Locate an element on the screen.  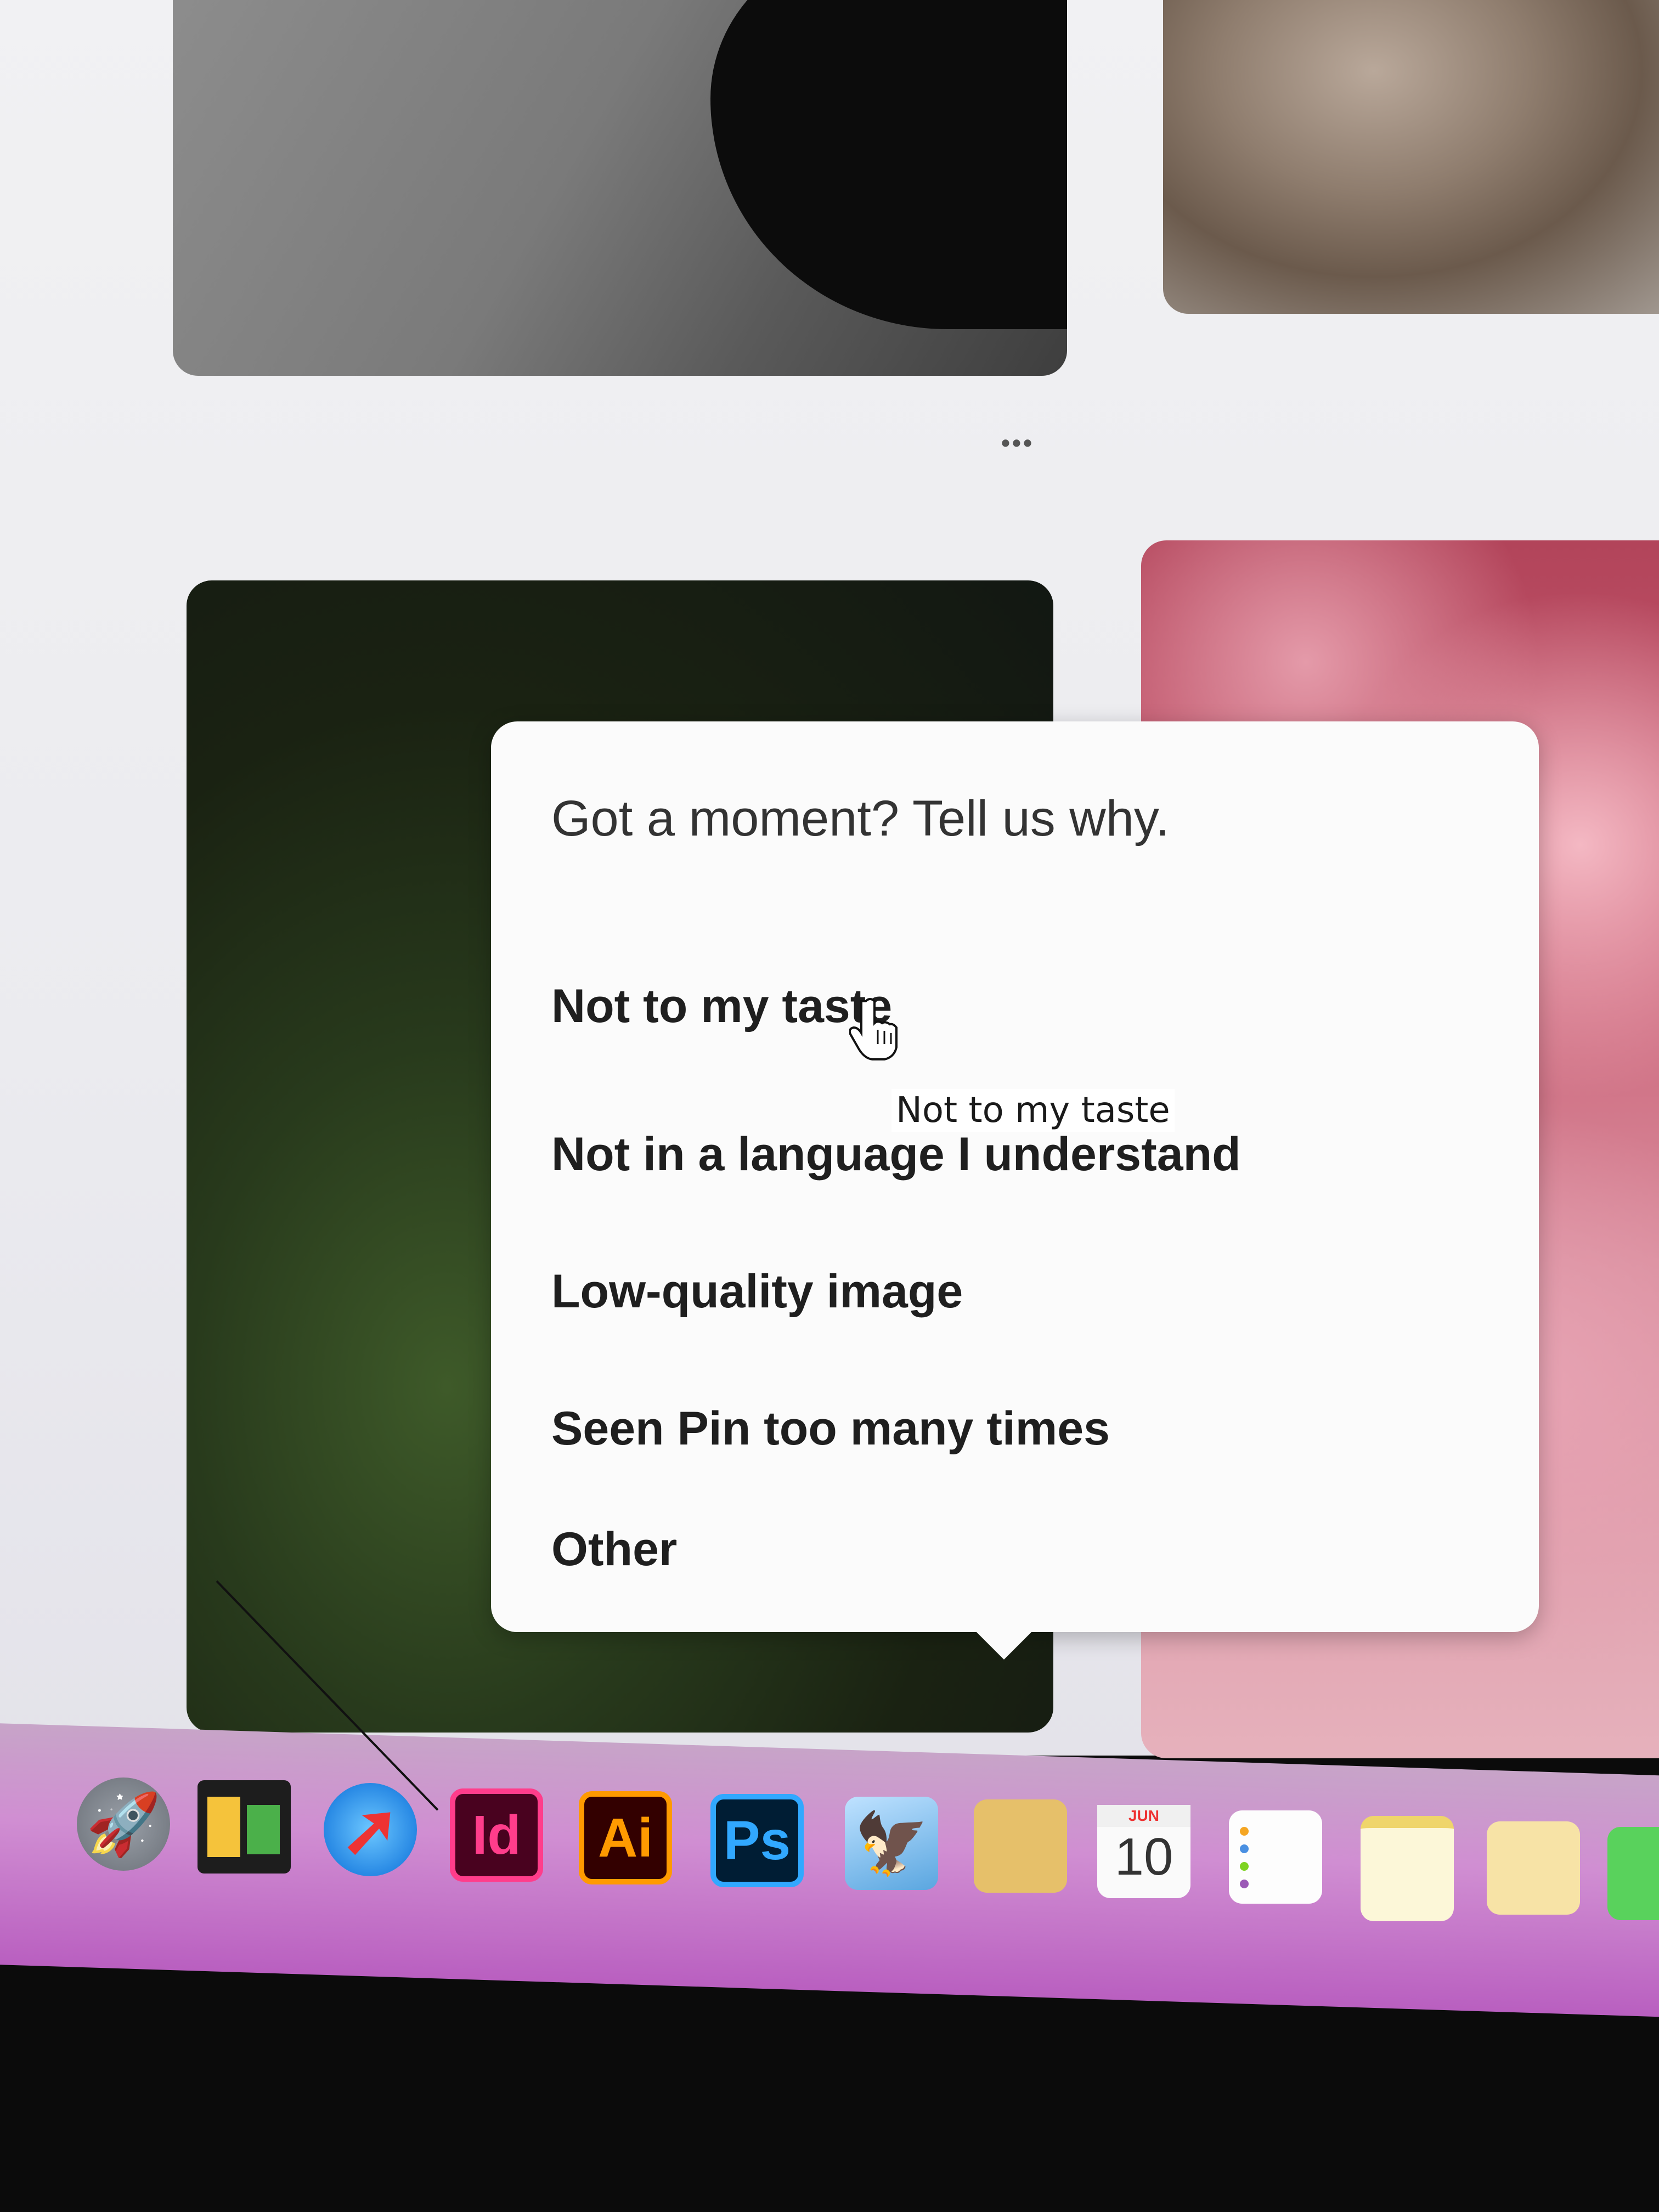
pointing-hand-cursor-icon is located at coordinates (873, 1029).